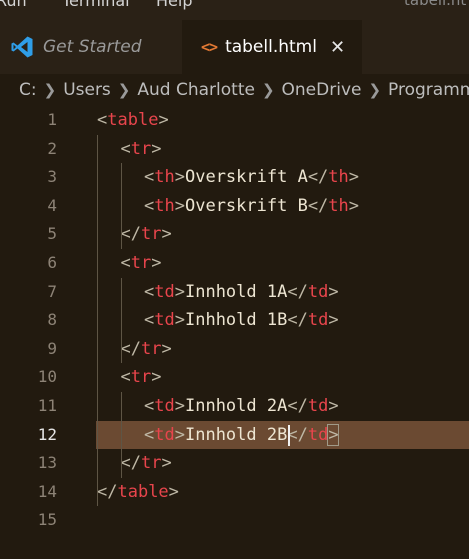 This screenshot has width=469, height=559. I want to click on code-text: <td>Inhhold 1B</td>, so click(241, 320).